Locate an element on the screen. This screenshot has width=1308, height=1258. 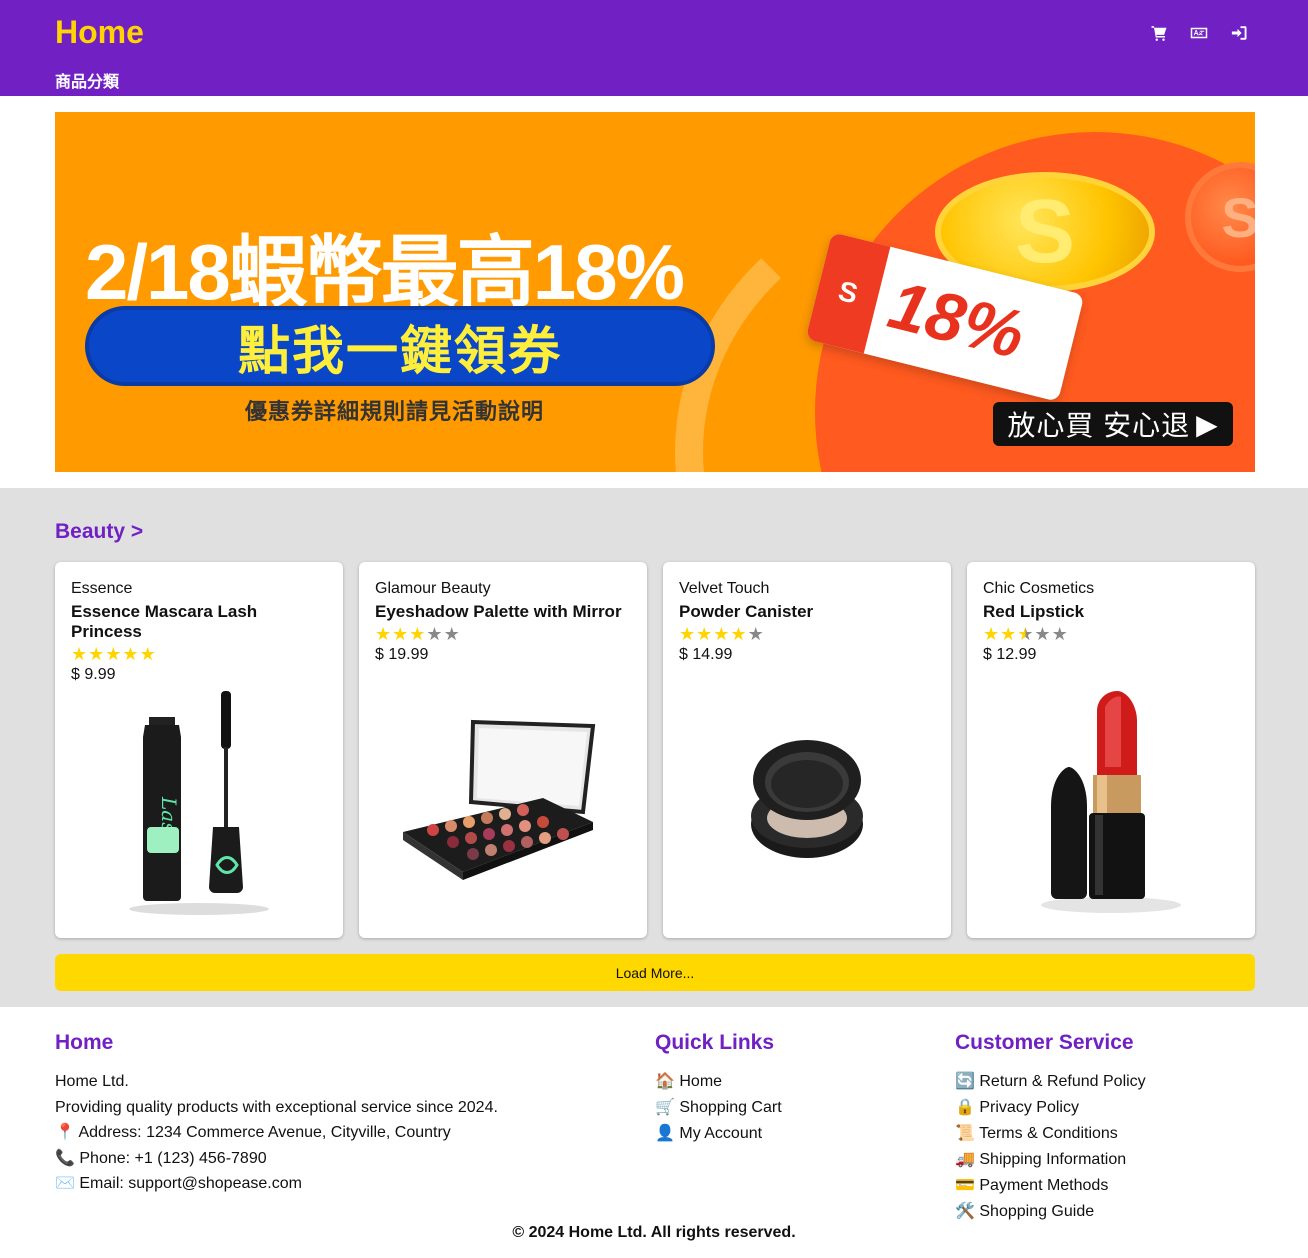
quick-links-title: Quick Links is located at coordinates (715, 1042).